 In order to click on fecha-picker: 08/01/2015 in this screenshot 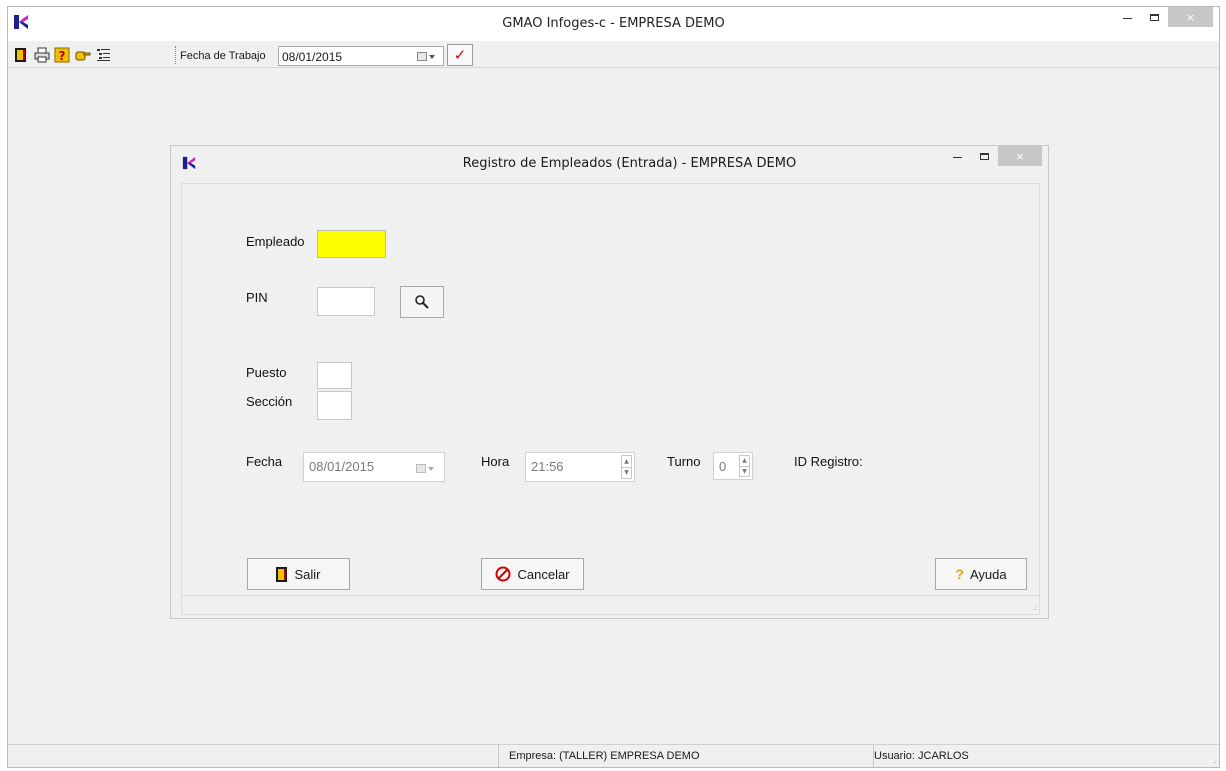, I will do `click(374, 467)`.